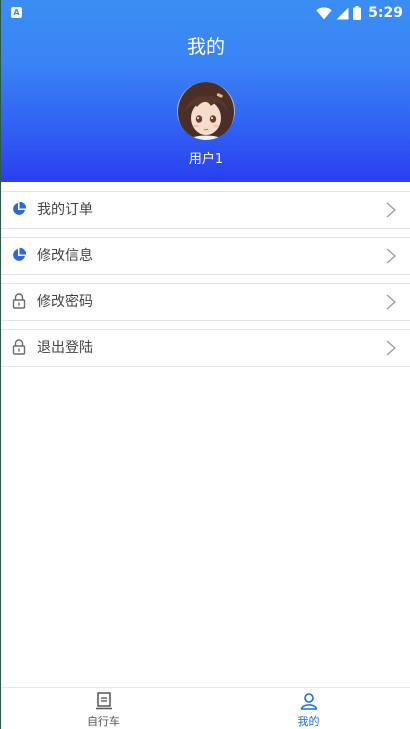 The image size is (410, 729). Describe the element at coordinates (205, 302) in the screenshot. I see `menu-item-change-password: 修改密码` at that location.